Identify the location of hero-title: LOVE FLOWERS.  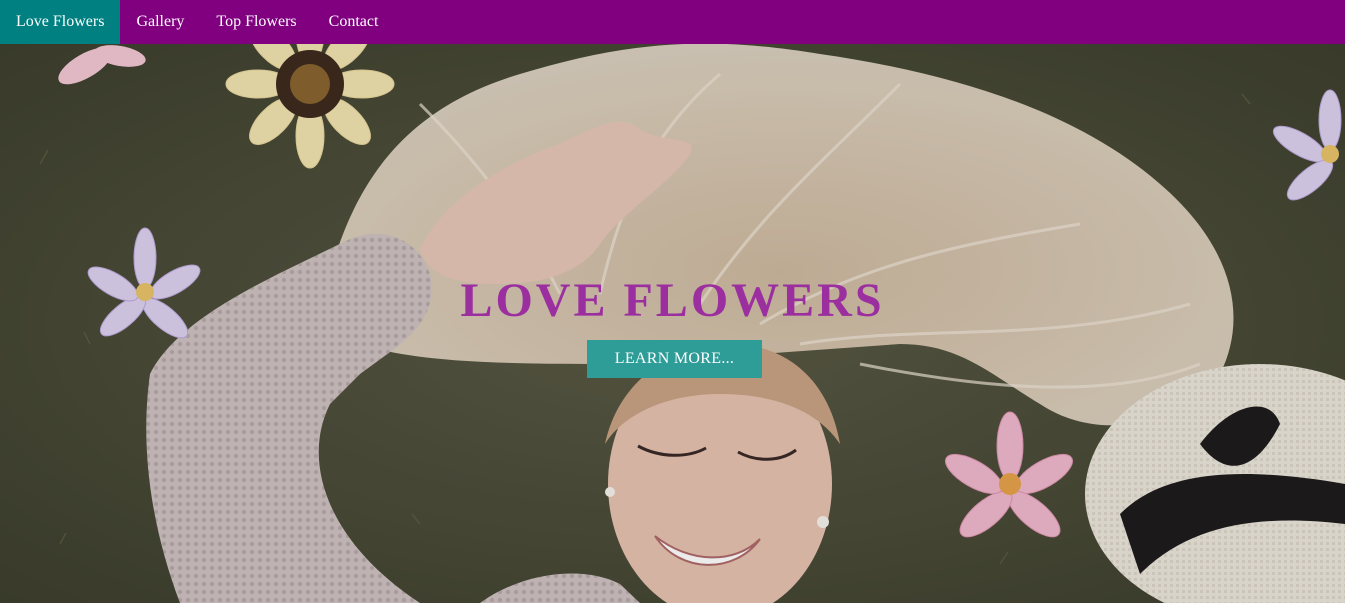
(672, 300).